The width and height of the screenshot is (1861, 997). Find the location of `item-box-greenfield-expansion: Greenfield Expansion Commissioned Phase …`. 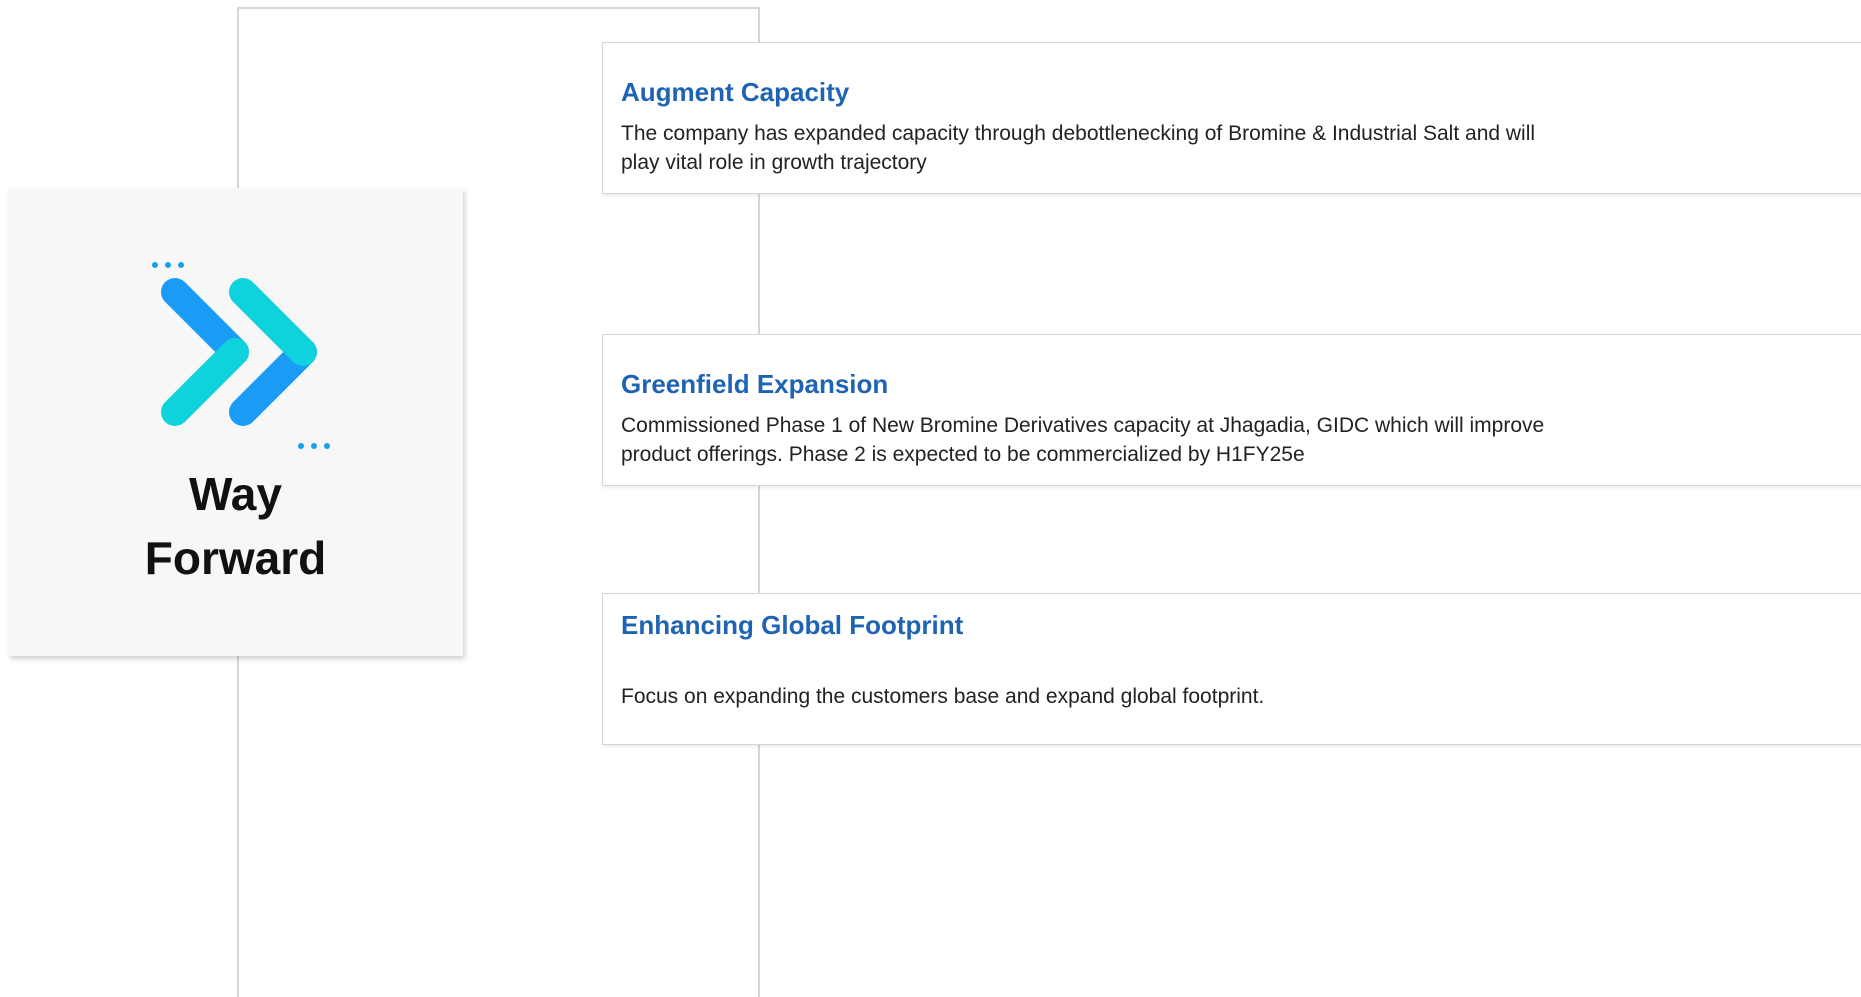

item-box-greenfield-expansion: Greenfield Expansion Commissioned Phase … is located at coordinates (1231, 410).